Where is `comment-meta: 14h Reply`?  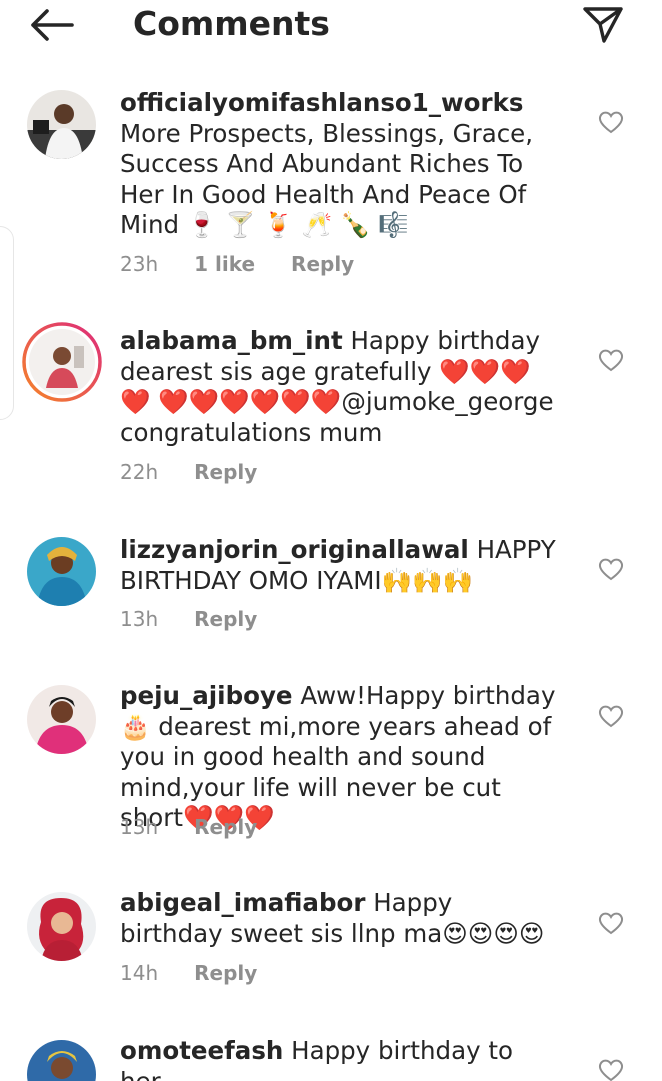
comment-meta: 14h Reply is located at coordinates (206, 973).